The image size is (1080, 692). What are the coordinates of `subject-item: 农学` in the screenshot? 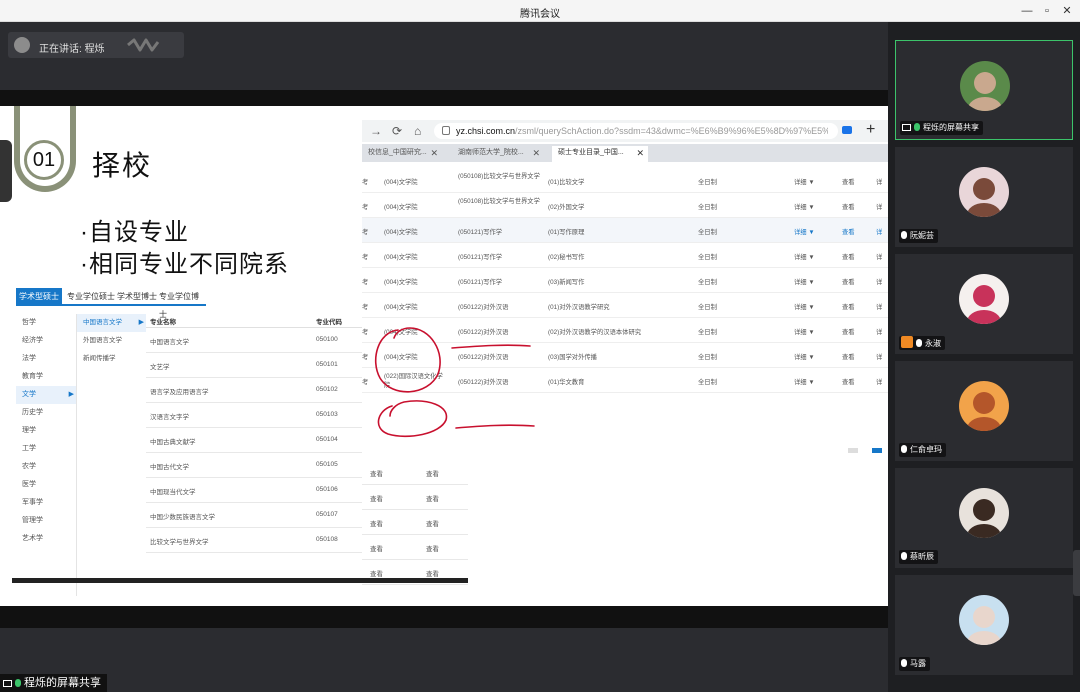 It's located at (46, 467).